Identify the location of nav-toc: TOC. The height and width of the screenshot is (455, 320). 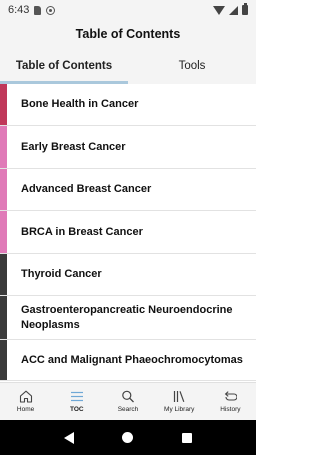
(76, 401).